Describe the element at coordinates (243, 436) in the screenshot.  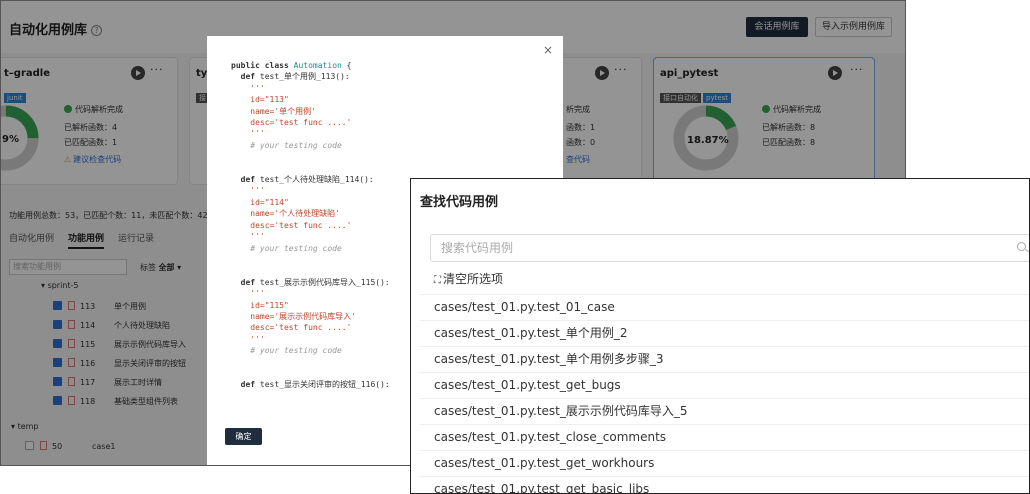
I see `confirm-button: 确定` at that location.